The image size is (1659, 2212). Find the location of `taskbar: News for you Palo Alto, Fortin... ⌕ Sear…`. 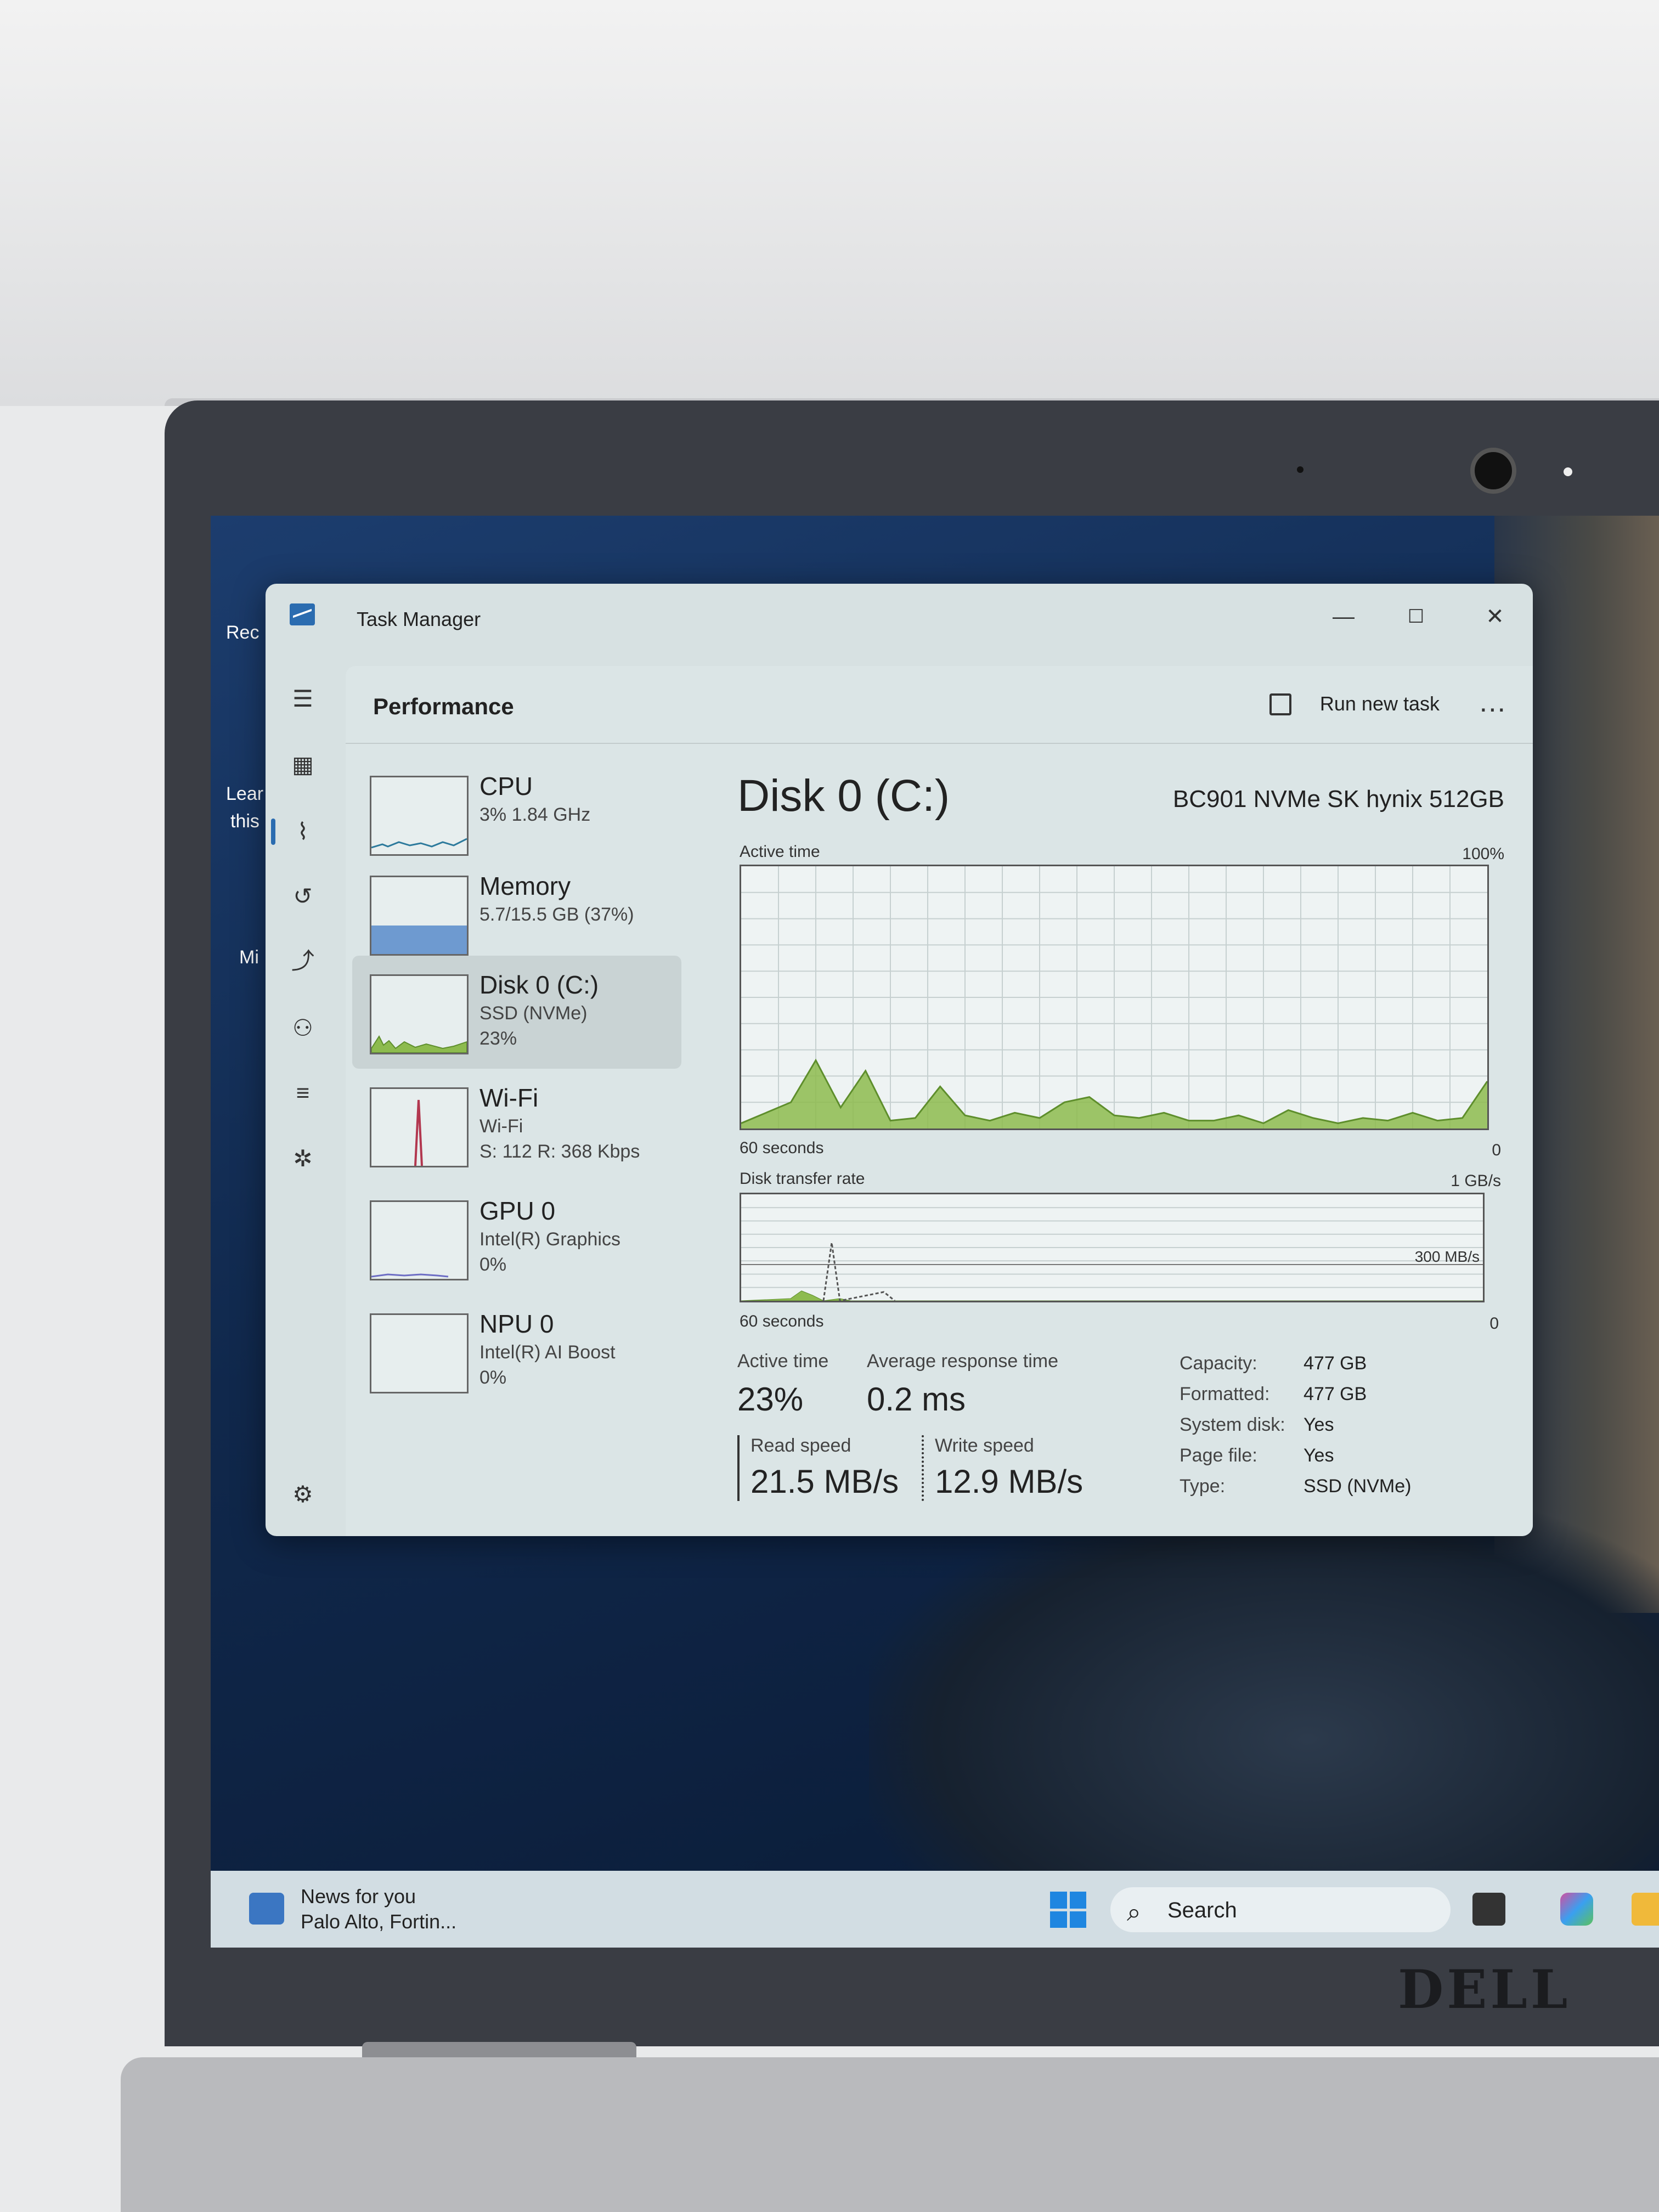

taskbar: News for you Palo Alto, Fortin... ⌕ Sear… is located at coordinates (935, 1909).